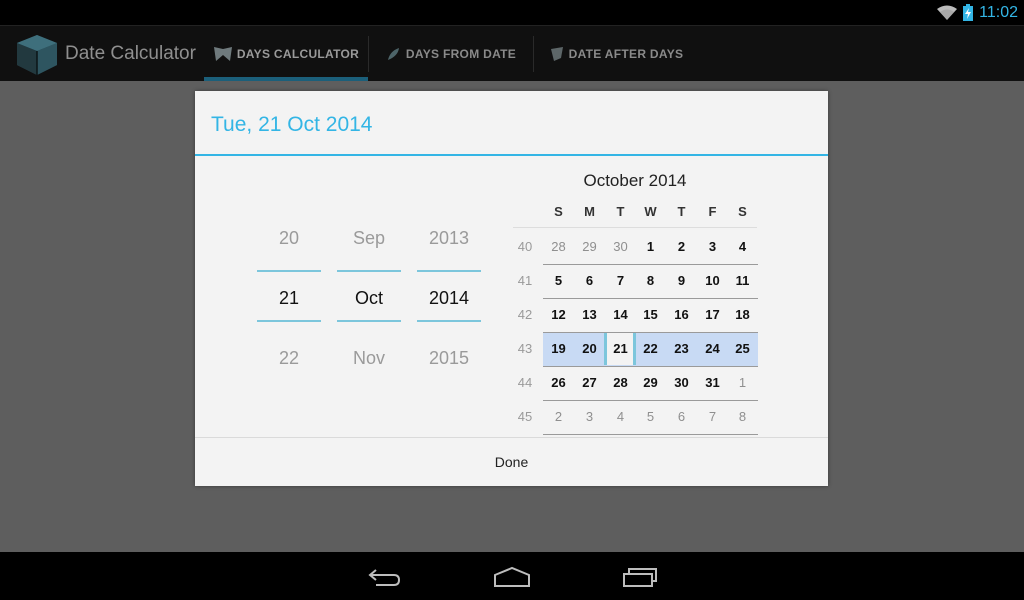  Describe the element at coordinates (712, 382) in the screenshot. I see `calendar-day: 31` at that location.